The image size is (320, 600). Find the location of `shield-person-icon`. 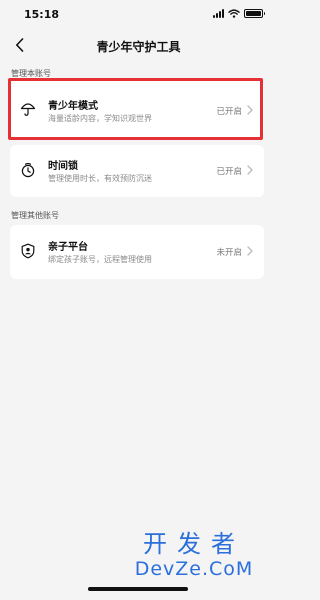

shield-person-icon is located at coordinates (28, 251).